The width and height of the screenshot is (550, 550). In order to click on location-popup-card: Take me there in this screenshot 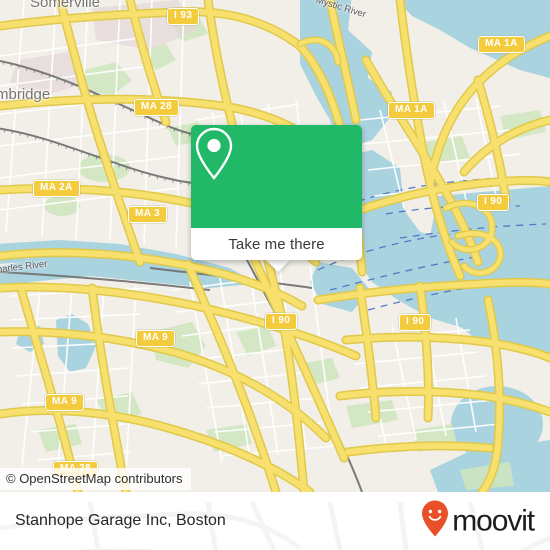, I will do `click(276, 192)`.